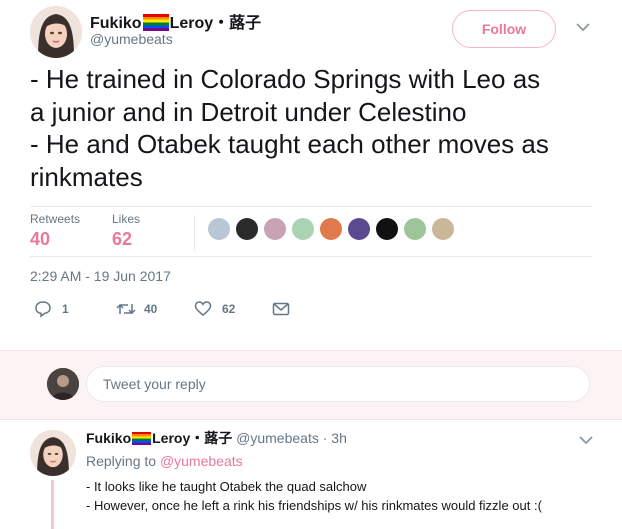 This screenshot has width=622, height=529. What do you see at coordinates (122, 239) in the screenshot?
I see `likes-count: 62` at bounding box center [122, 239].